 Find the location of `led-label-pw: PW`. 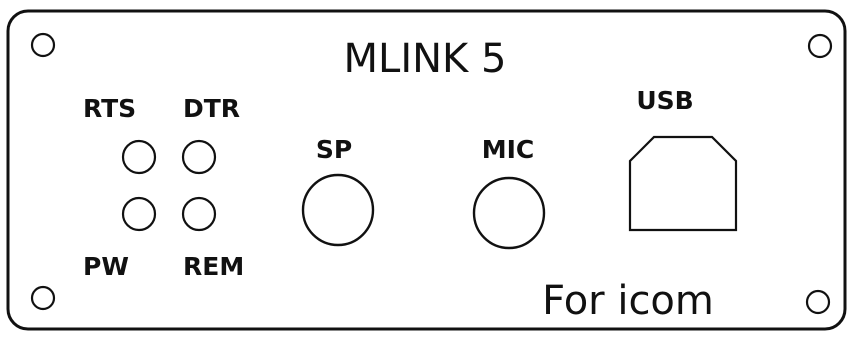

led-label-pw: PW is located at coordinates (106, 266).